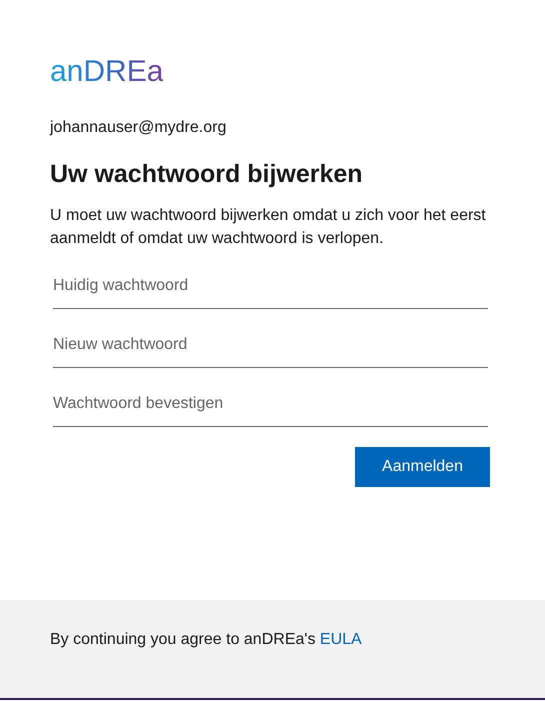  I want to click on description-text: U moet uw wachtwoord bijwerken omdat u zich voor het eerst aanmeldt of omdat uw wachtwoord is verlopen., so click(268, 227).